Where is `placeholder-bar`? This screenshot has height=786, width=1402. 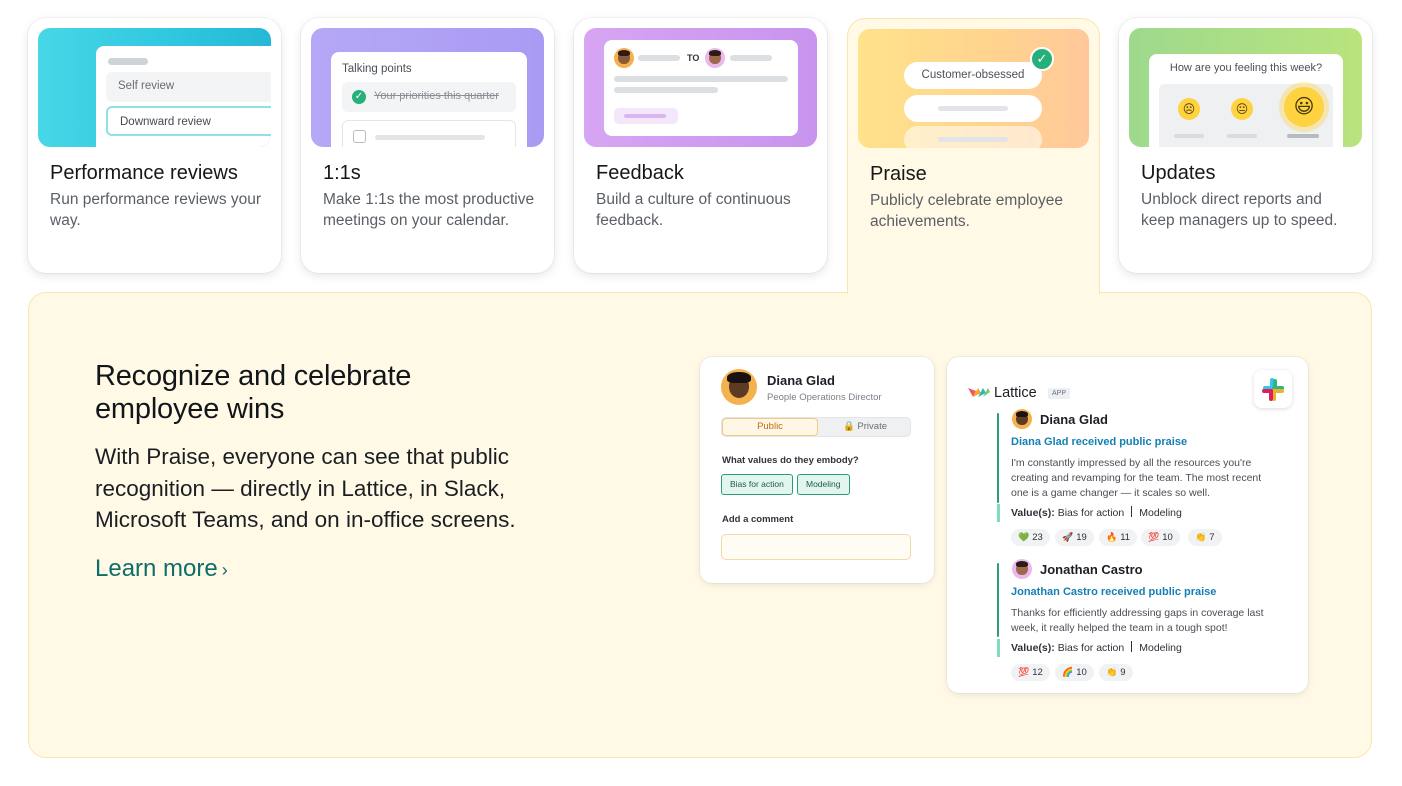 placeholder-bar is located at coordinates (128, 61).